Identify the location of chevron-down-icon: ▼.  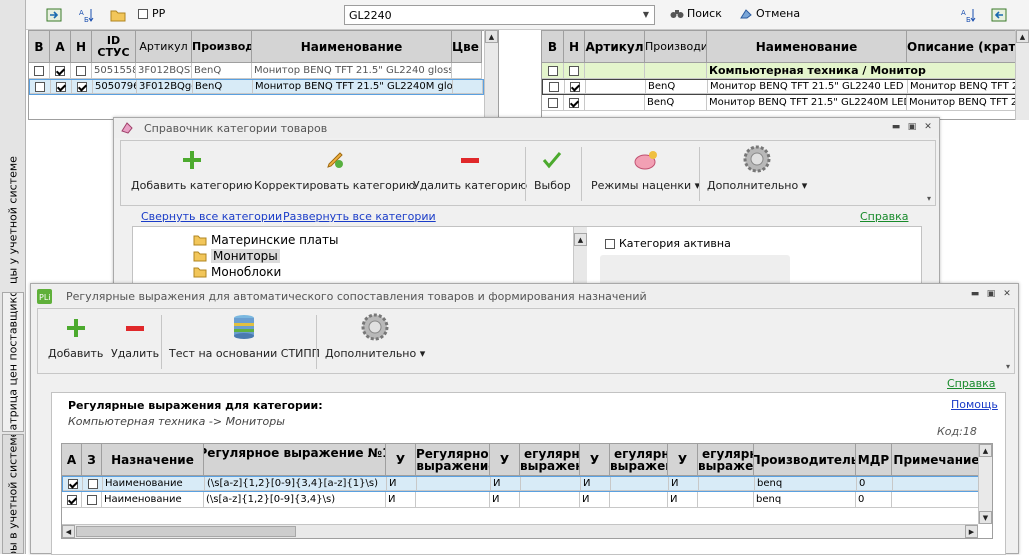
(646, 15).